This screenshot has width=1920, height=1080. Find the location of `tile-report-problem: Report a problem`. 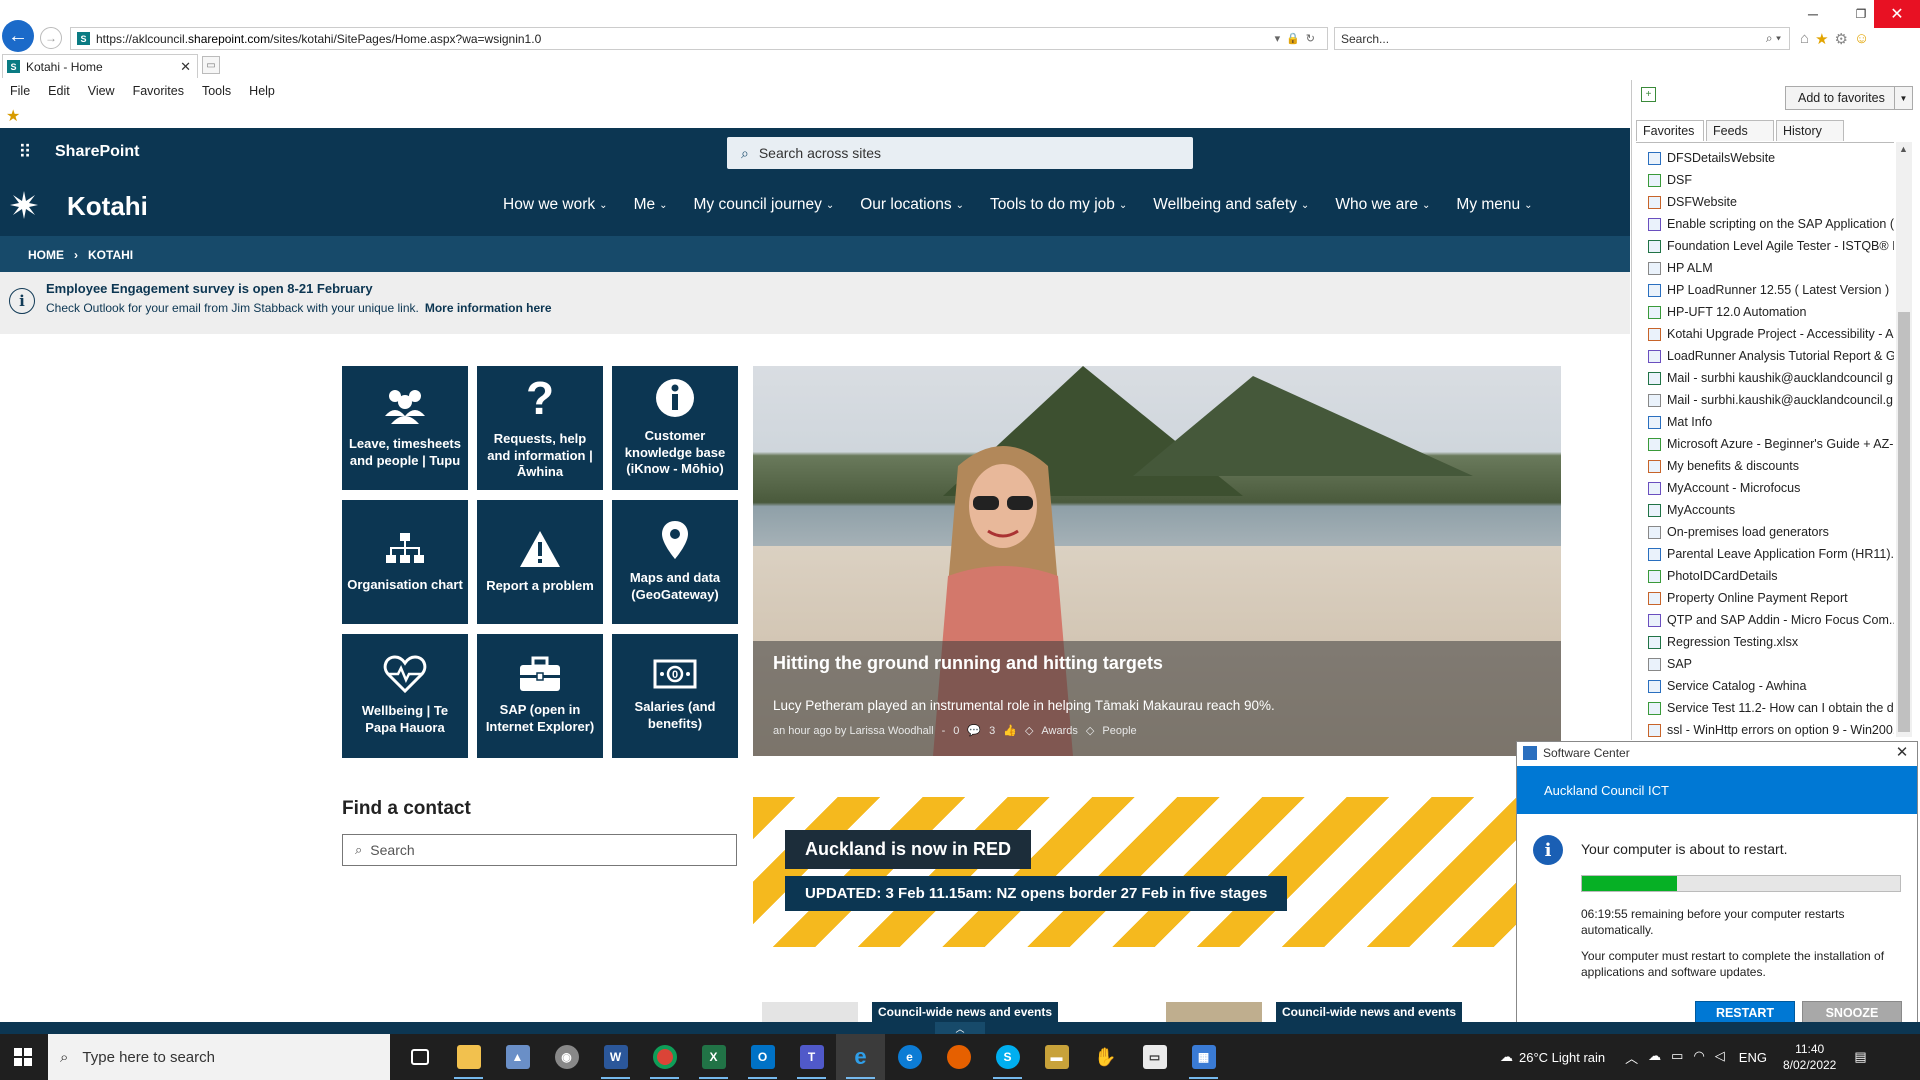

tile-report-problem: Report a problem is located at coordinates (540, 562).